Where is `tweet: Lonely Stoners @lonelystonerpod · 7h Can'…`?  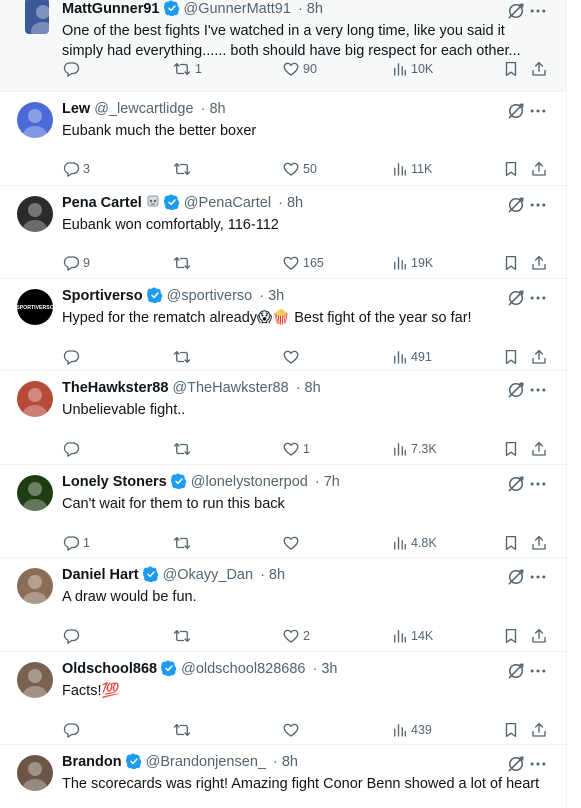 tweet: Lonely Stoners @lonelystonerpod · 7h Can'… is located at coordinates (283, 511).